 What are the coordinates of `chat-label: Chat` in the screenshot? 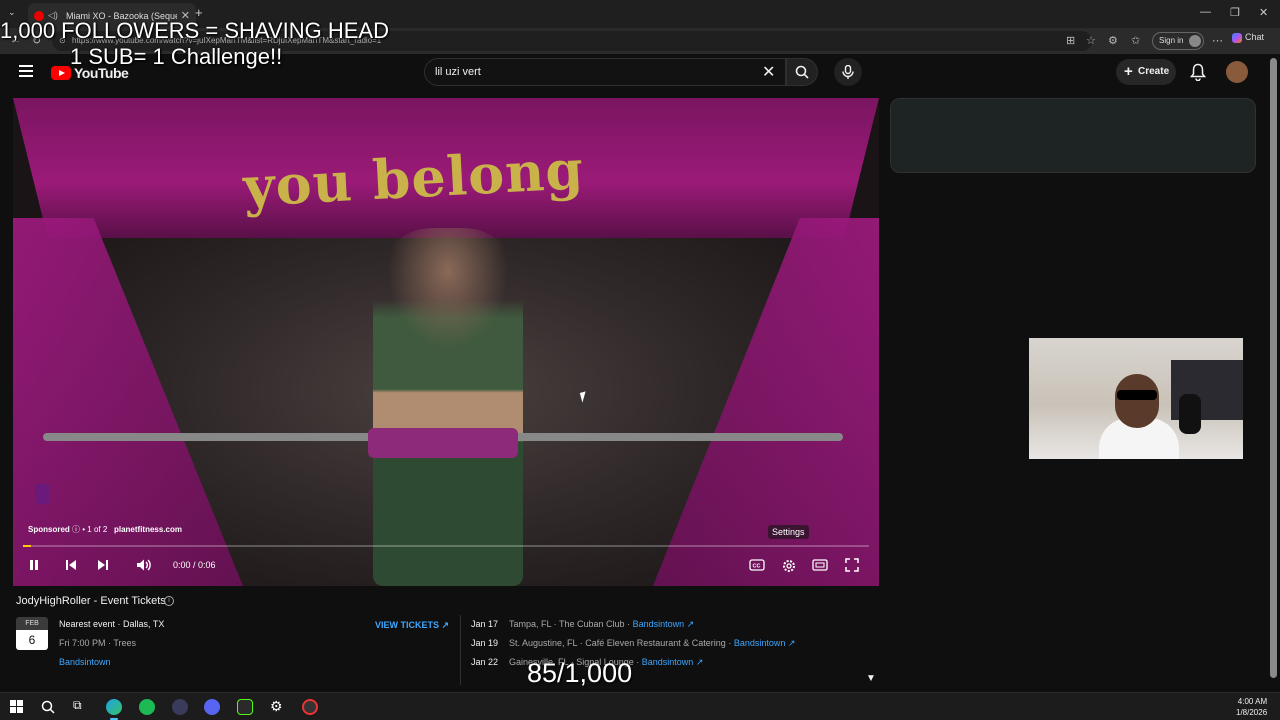 It's located at (1255, 37).